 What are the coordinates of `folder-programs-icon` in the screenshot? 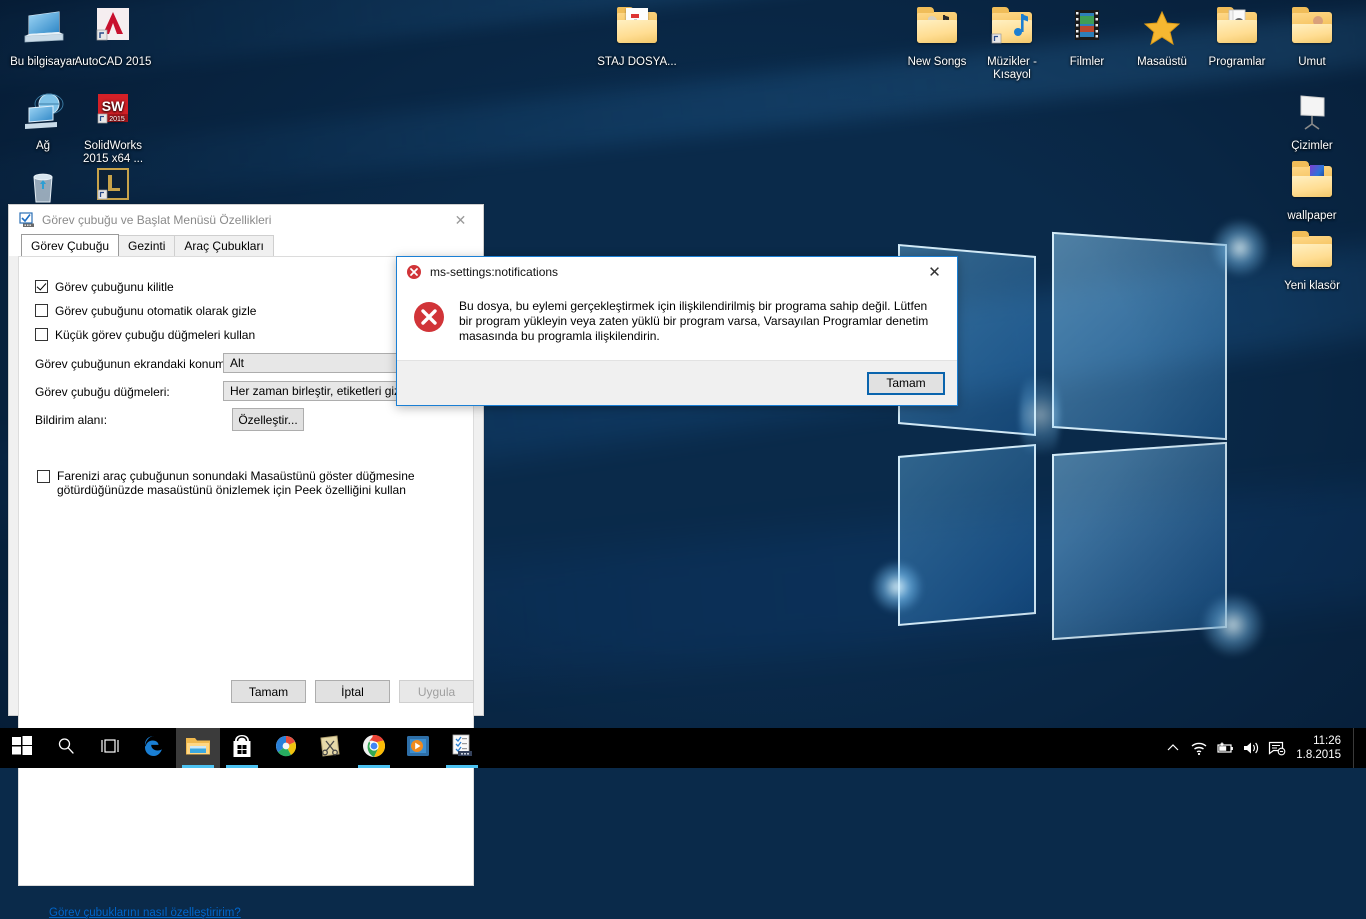 It's located at (1237, 28).